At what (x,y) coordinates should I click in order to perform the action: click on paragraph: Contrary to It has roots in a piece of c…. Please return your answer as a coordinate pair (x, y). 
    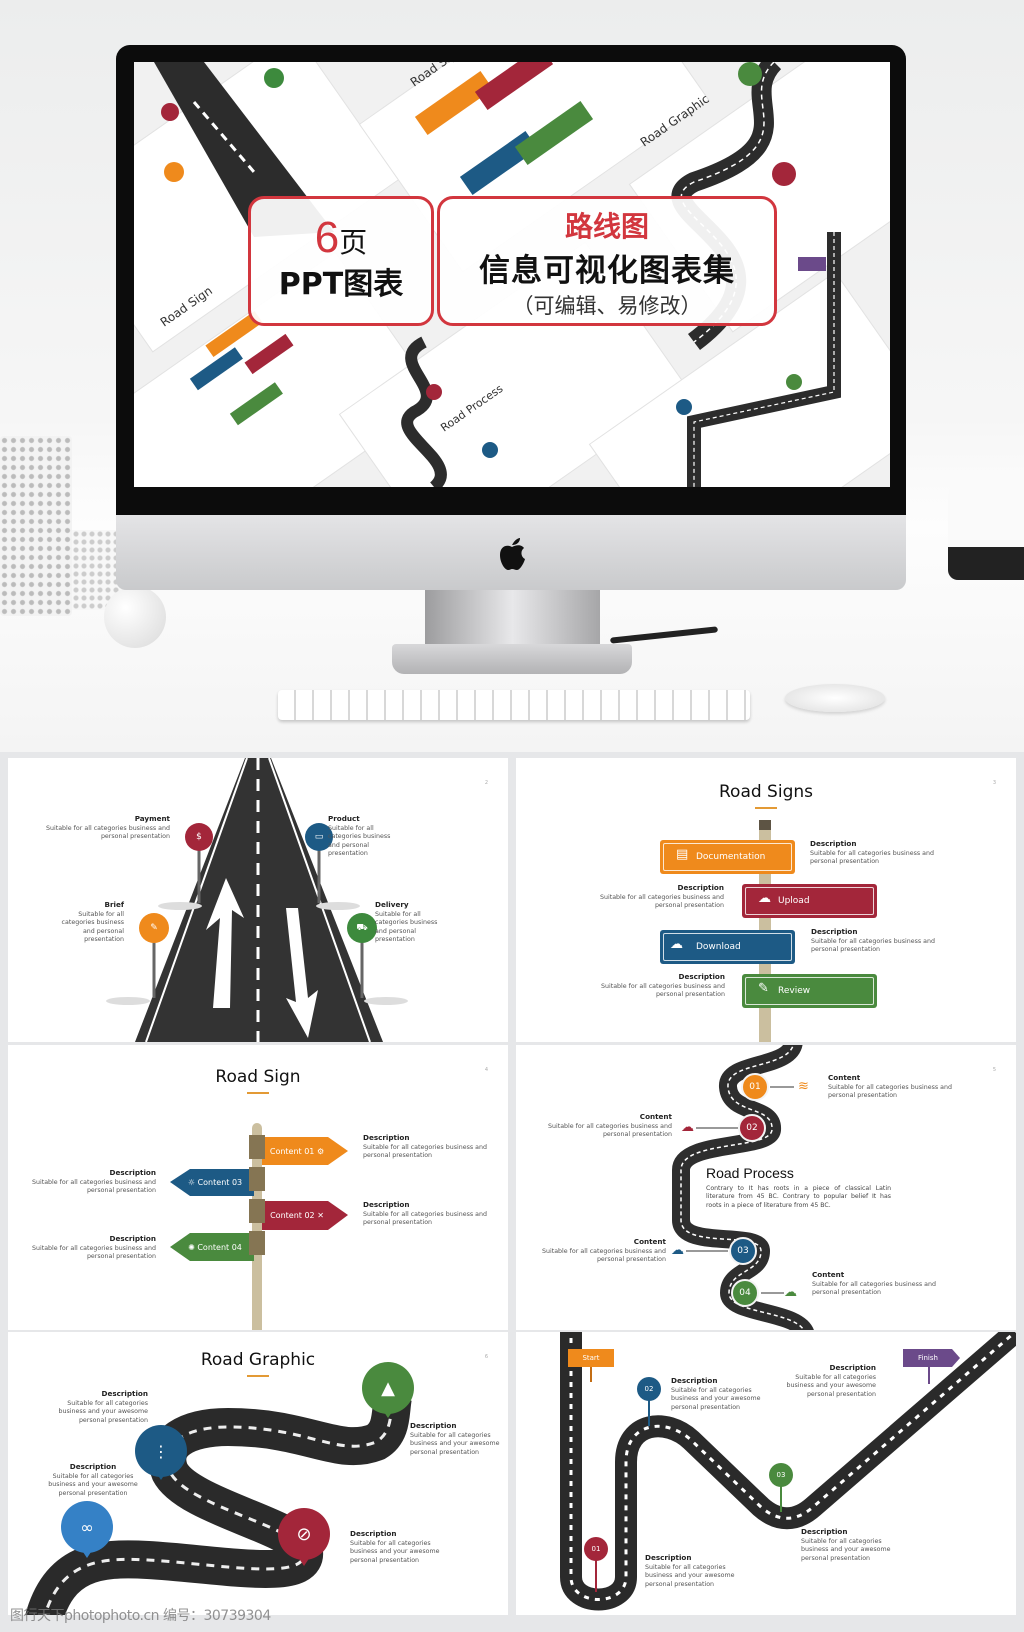
    Looking at the image, I should click on (798, 1197).